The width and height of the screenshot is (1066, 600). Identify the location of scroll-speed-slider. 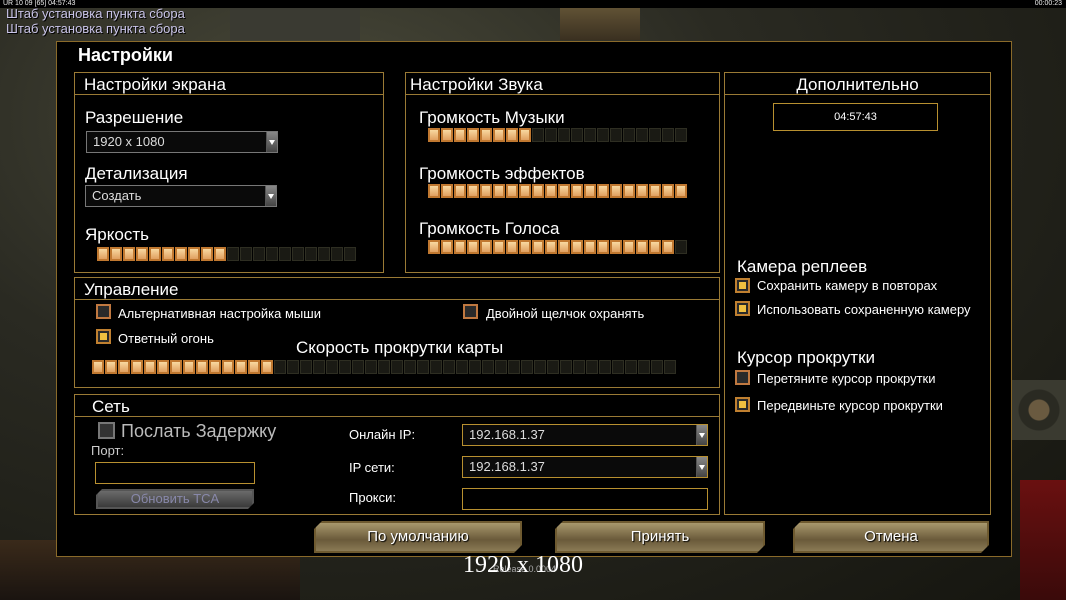
(384, 367).